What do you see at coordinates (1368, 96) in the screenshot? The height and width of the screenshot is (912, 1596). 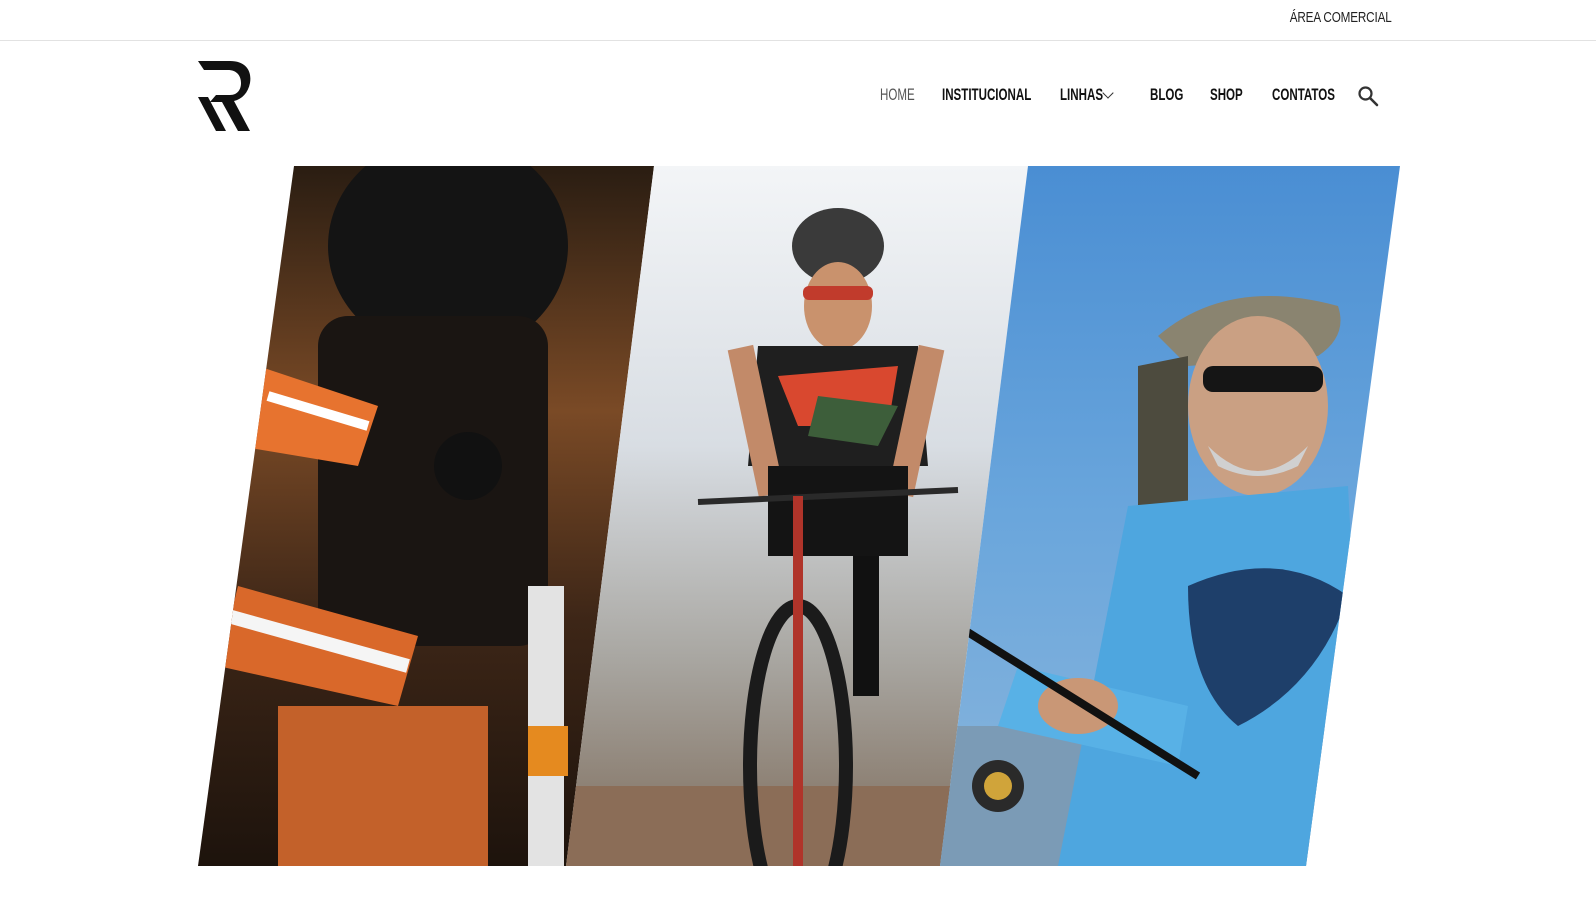 I see `search-icon` at bounding box center [1368, 96].